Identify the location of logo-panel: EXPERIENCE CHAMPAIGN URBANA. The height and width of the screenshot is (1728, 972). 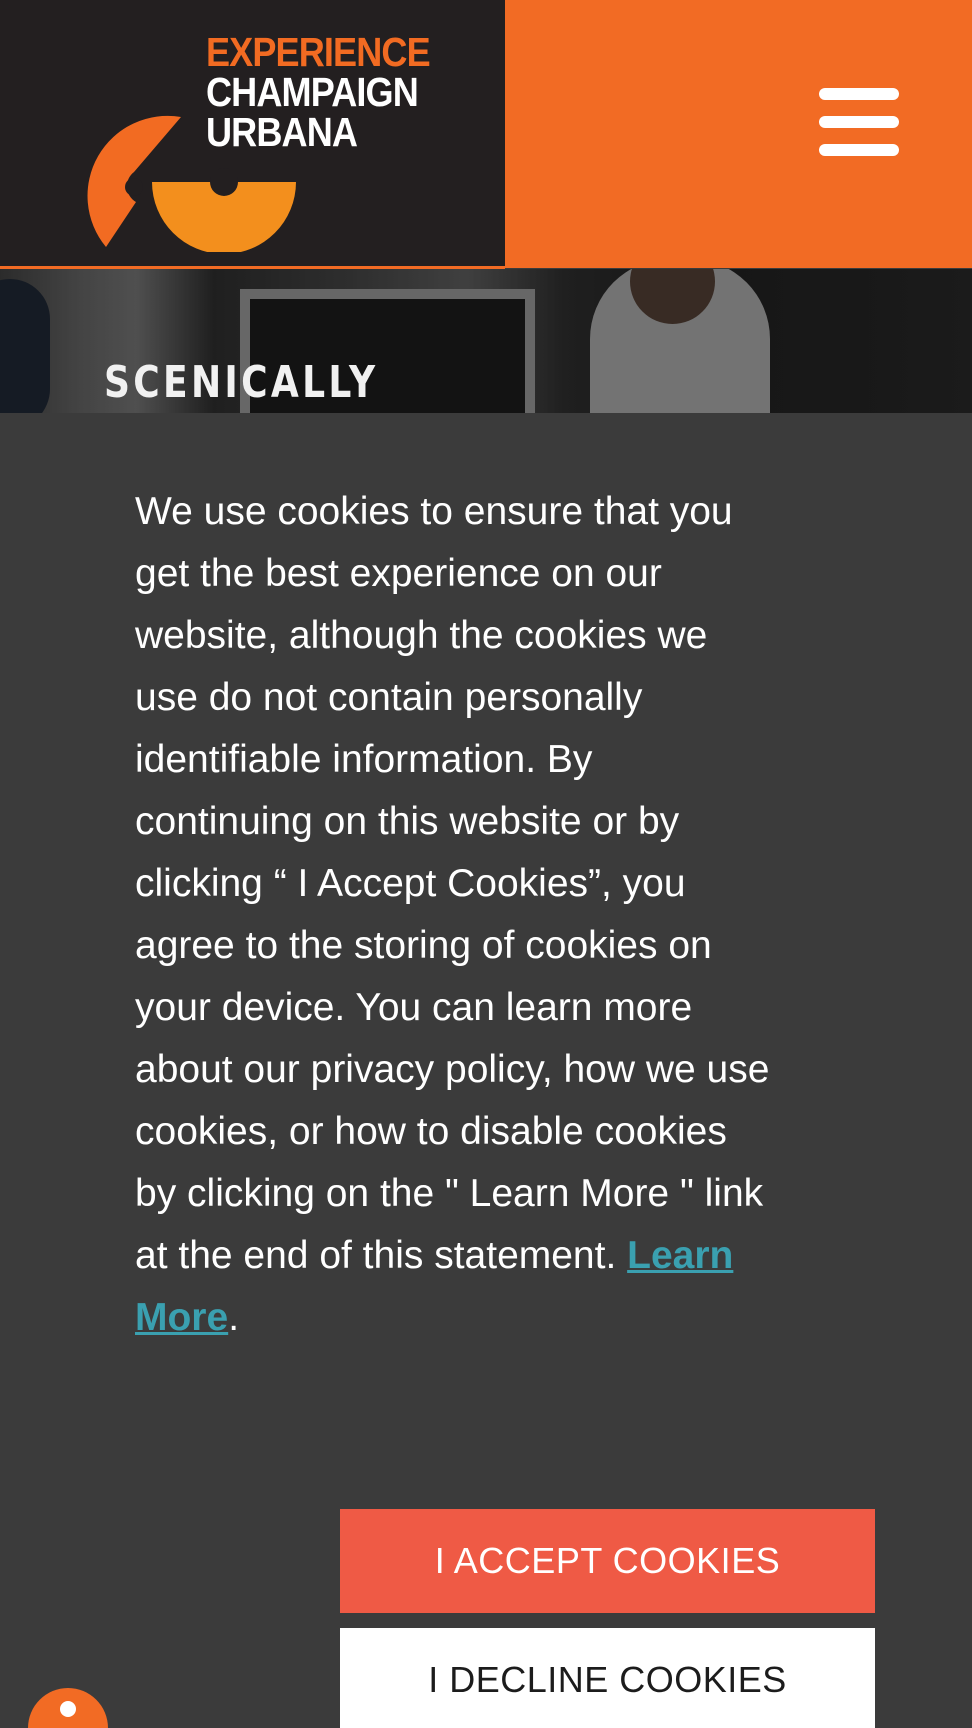
(252, 133).